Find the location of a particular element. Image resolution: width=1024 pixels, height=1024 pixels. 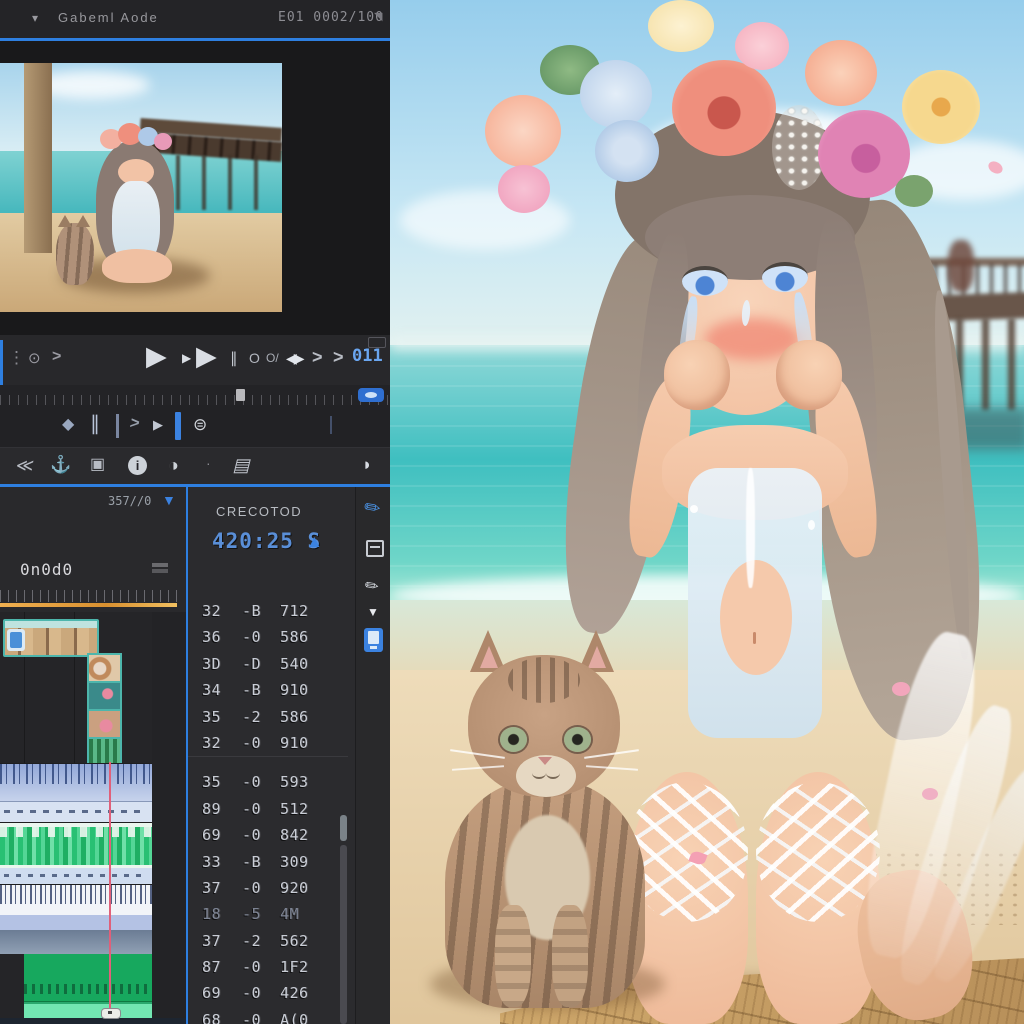

data-row: 36 -0 586 is located at coordinates (268, 637).